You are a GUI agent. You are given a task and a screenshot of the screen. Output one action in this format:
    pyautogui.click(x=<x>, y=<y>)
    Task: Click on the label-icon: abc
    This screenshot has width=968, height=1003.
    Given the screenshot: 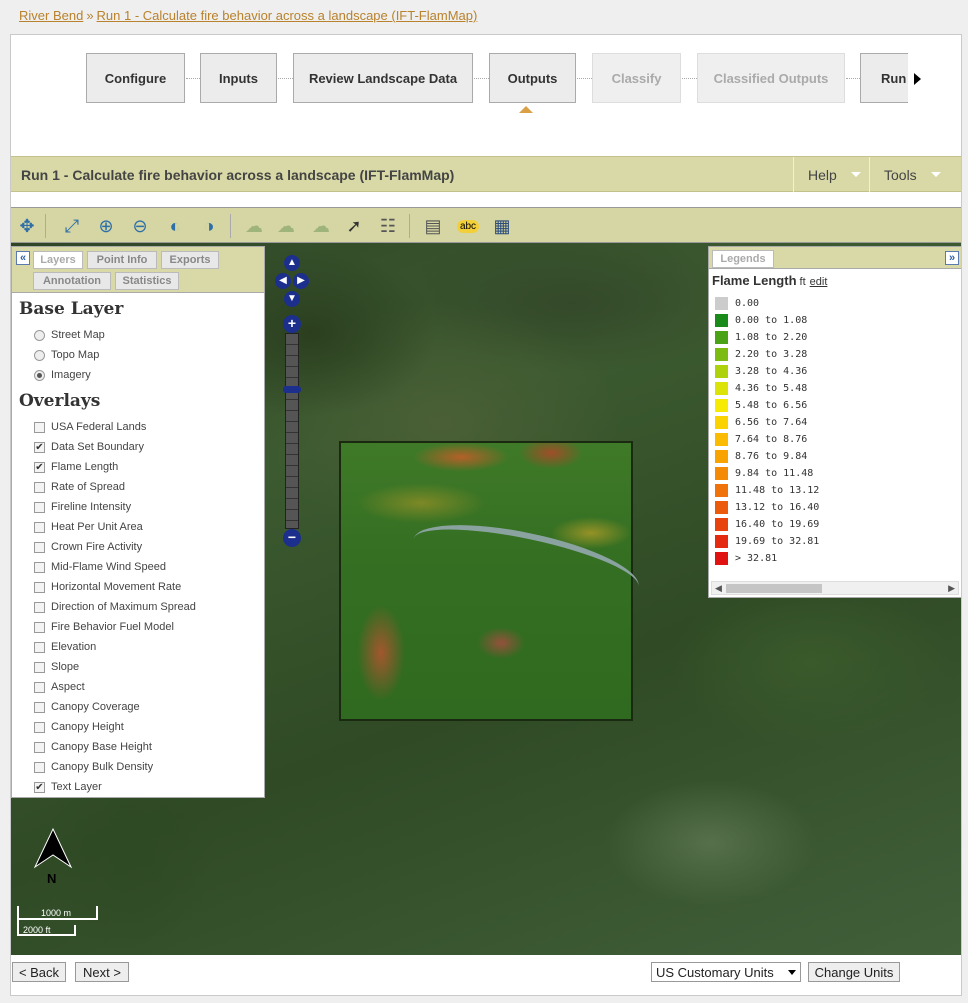 What is the action you would take?
    pyautogui.click(x=468, y=226)
    